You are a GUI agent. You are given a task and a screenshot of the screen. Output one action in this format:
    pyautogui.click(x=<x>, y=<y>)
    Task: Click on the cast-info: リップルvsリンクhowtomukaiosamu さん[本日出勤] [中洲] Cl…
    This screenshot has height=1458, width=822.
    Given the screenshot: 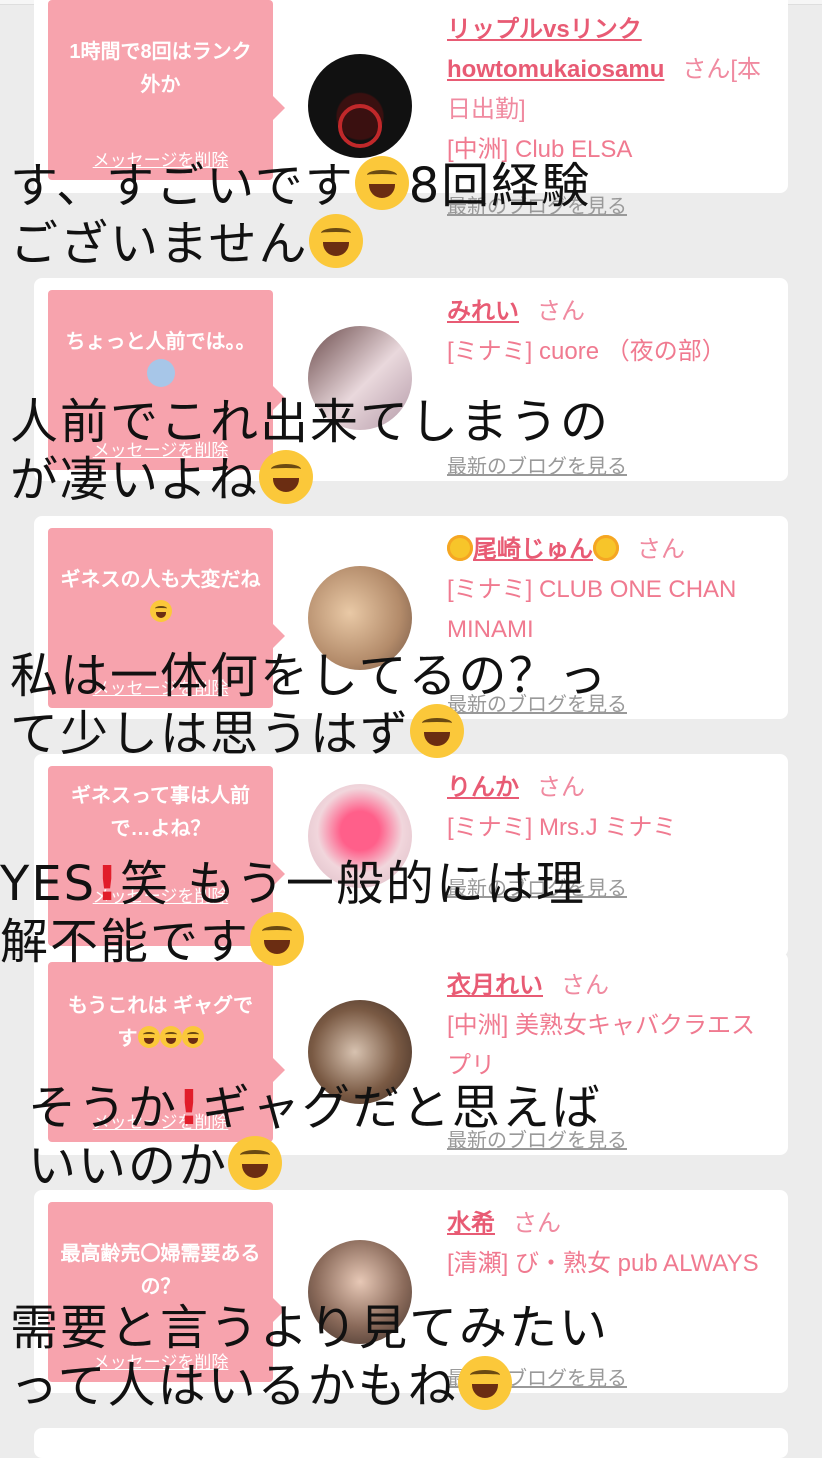 What is the action you would take?
    pyautogui.click(x=612, y=109)
    